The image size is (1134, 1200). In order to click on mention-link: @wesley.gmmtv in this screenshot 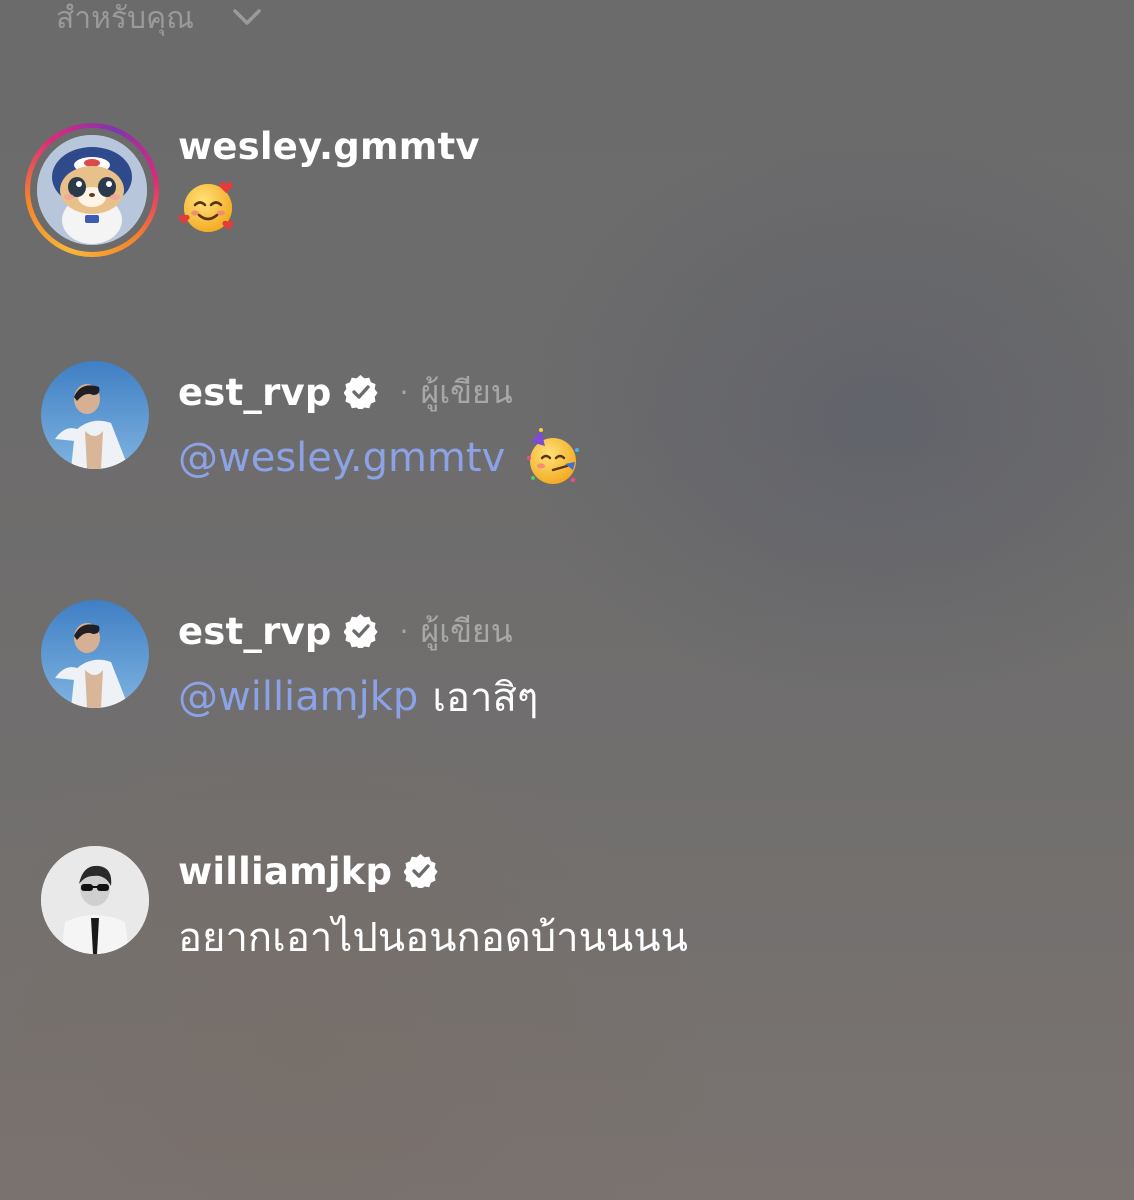, I will do `click(341, 458)`.